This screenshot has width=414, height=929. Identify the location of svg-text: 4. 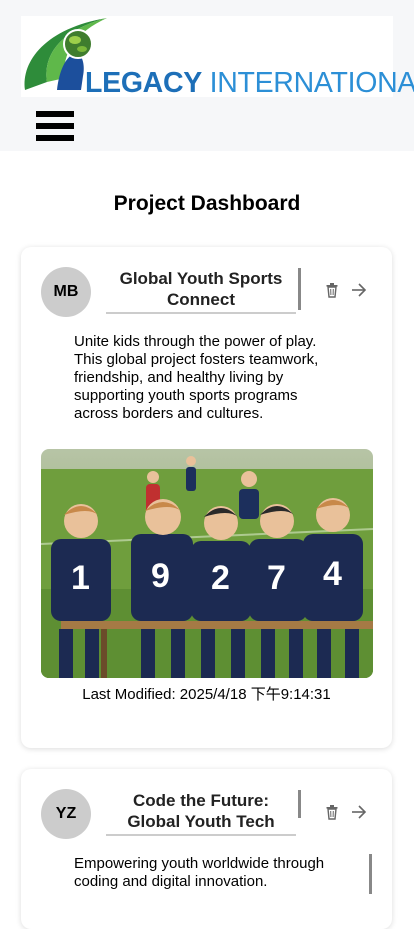
(332, 574).